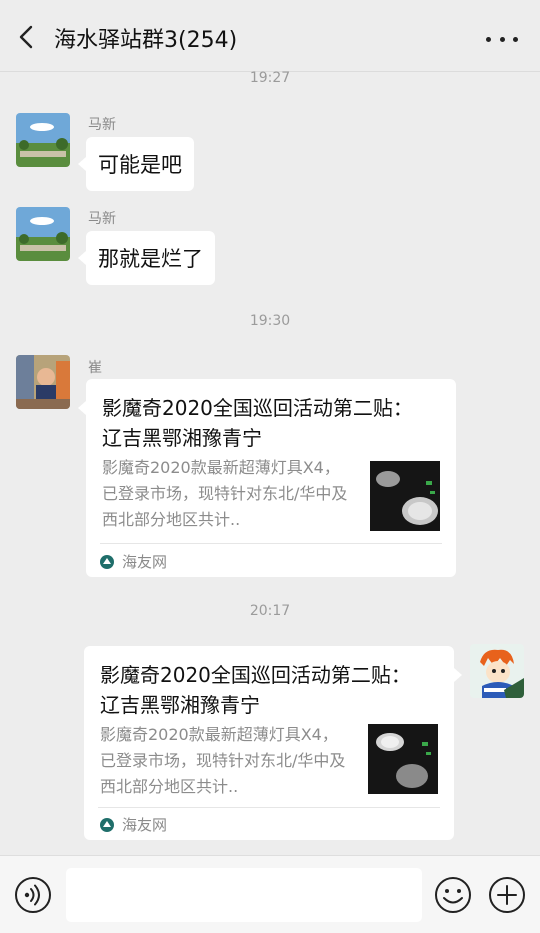  Describe the element at coordinates (244, 895) in the screenshot. I see `message-input` at that location.